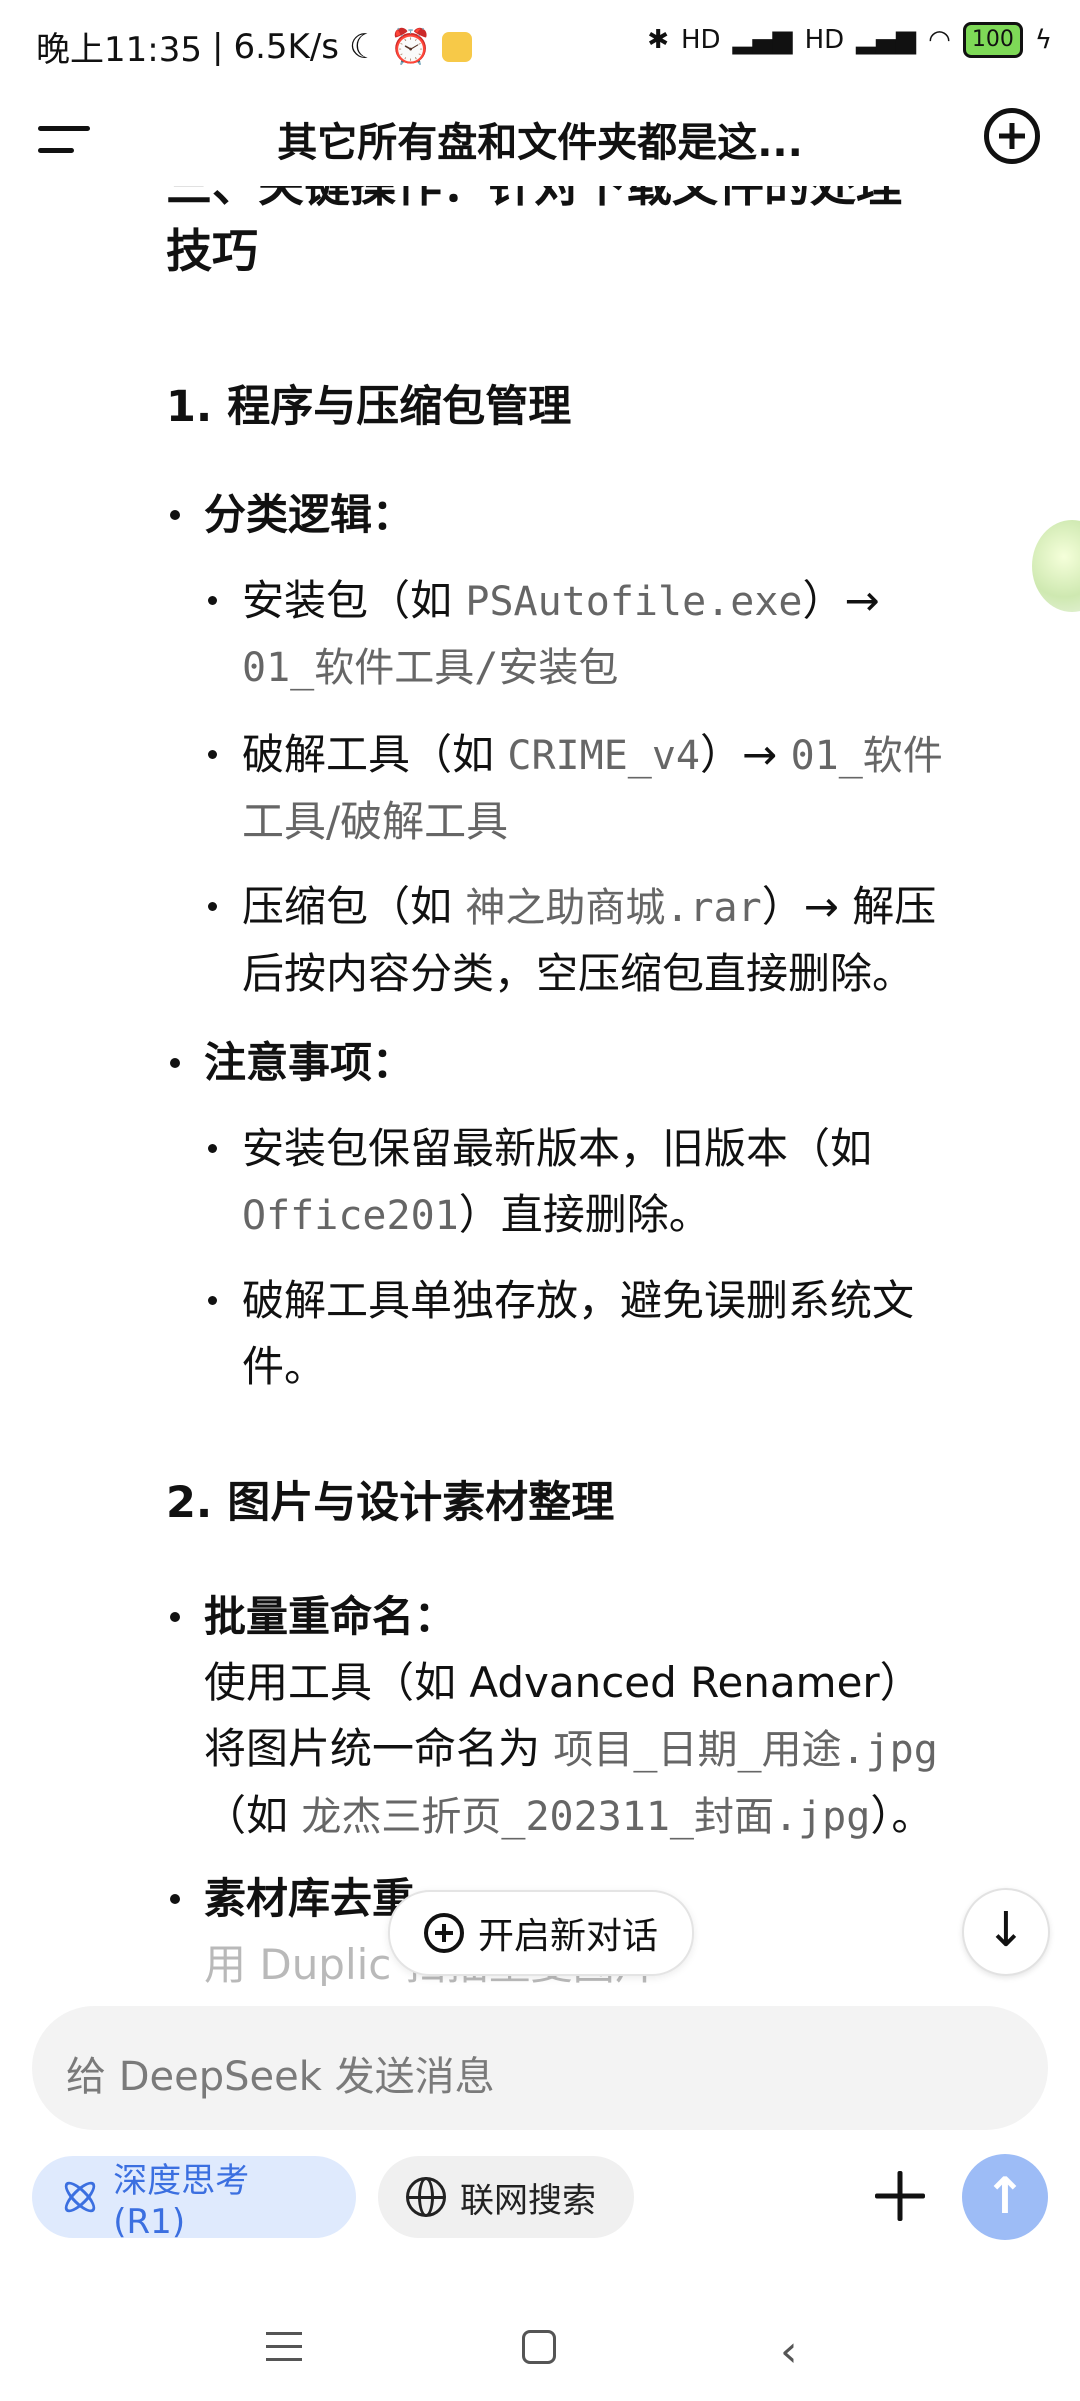 The height and width of the screenshot is (2401, 1080). I want to click on section-title-line2: 技巧, so click(212, 251).